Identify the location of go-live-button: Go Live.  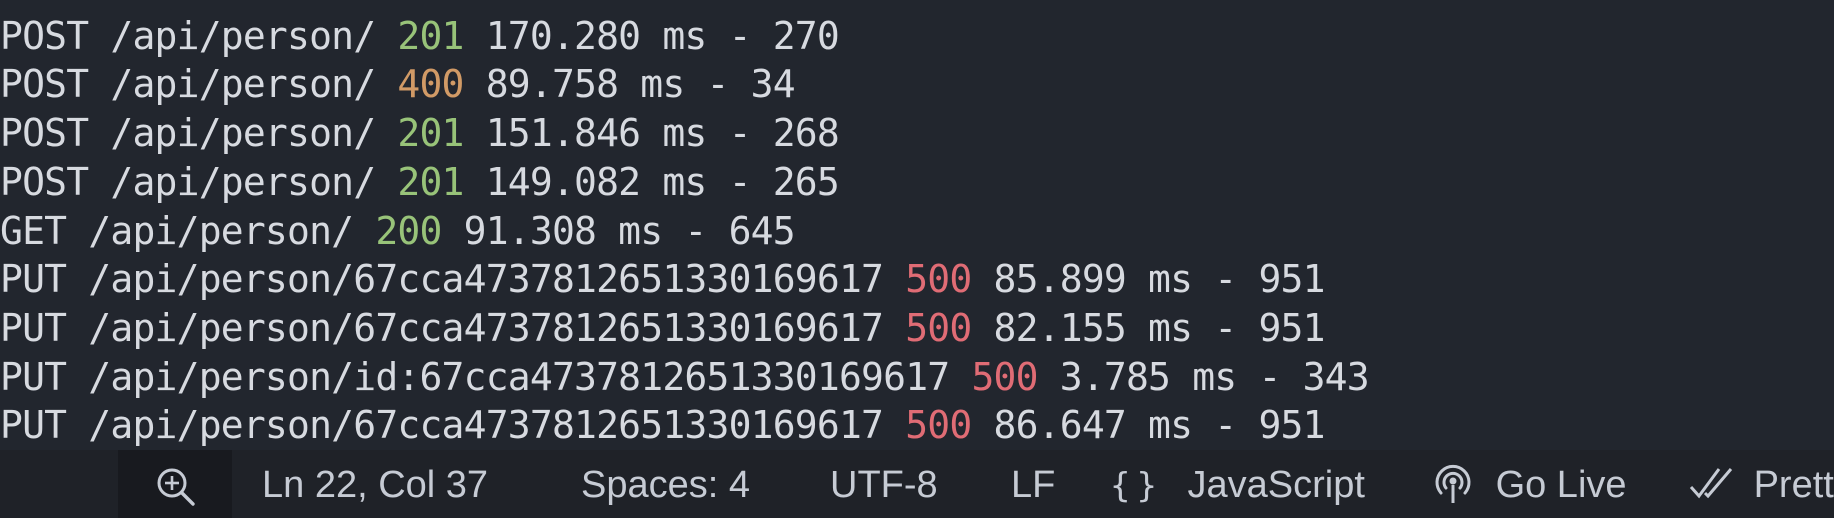
(1530, 484).